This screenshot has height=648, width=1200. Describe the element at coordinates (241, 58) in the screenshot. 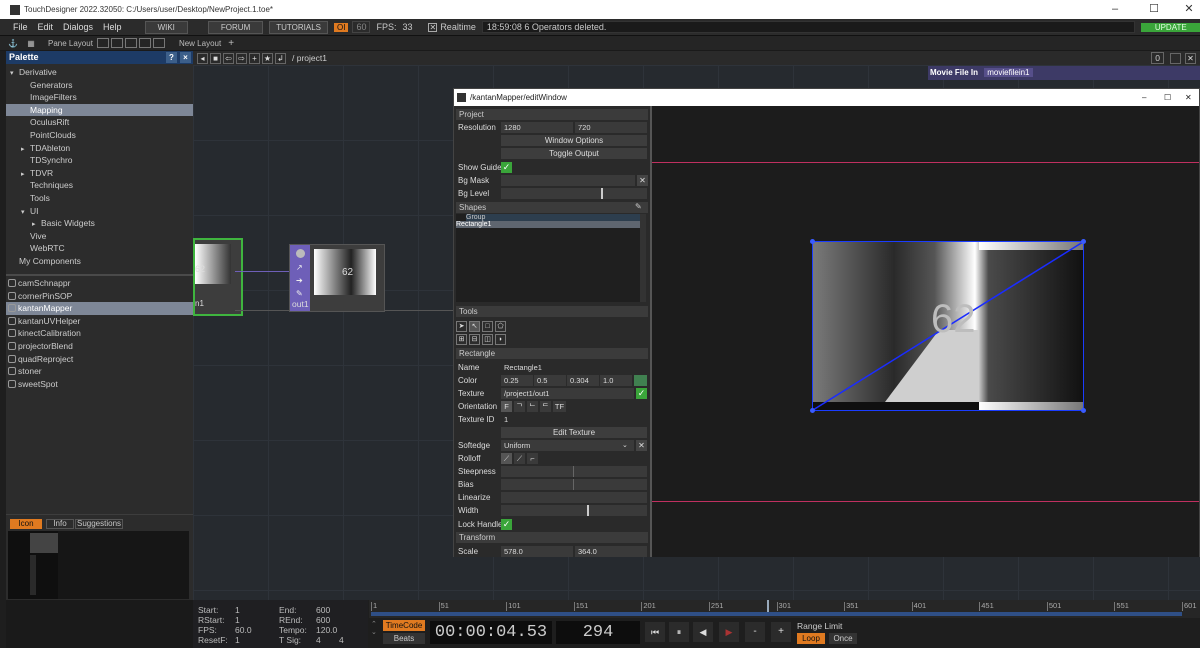

I see `right-arrow-icon: ⇨` at that location.